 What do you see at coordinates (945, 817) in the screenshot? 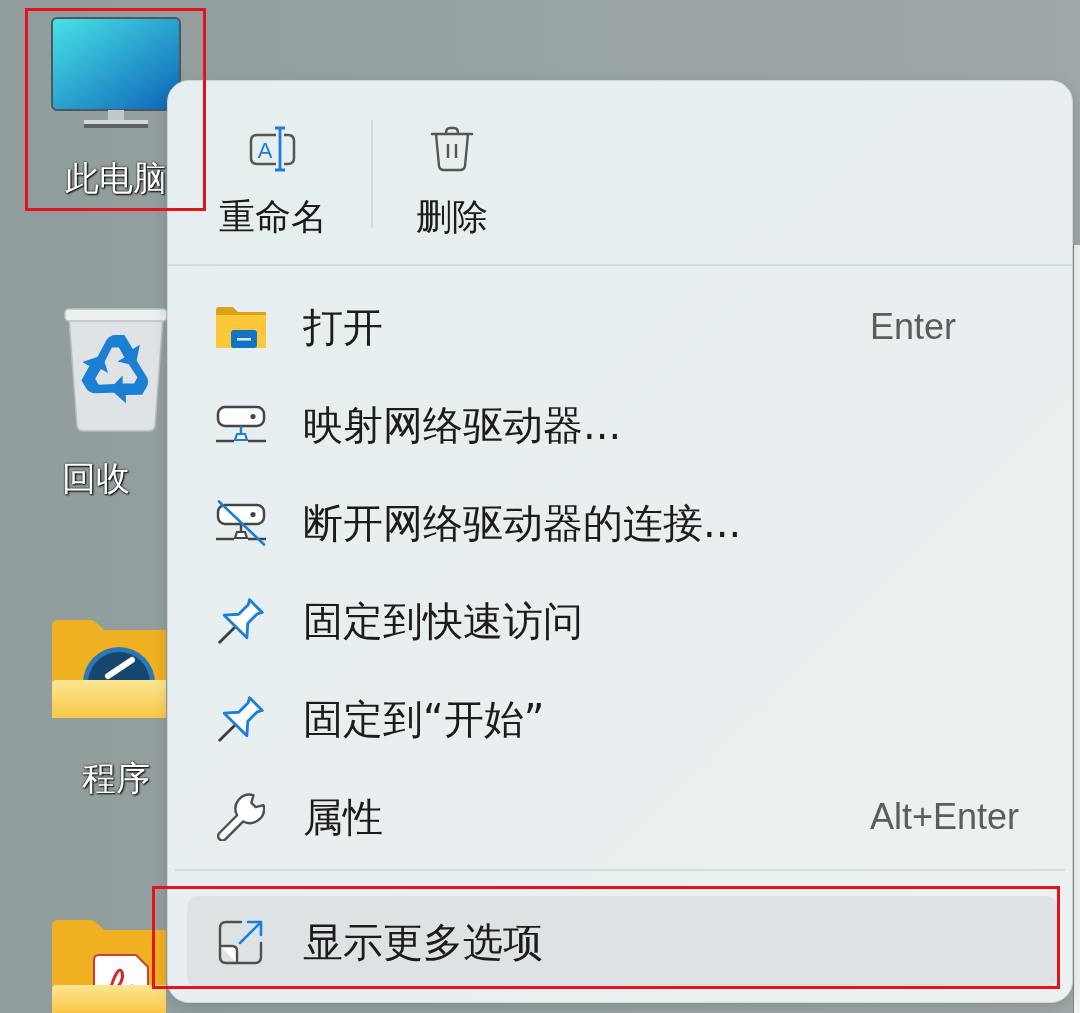
I see `shortcut-text: Alt+Enter` at bounding box center [945, 817].